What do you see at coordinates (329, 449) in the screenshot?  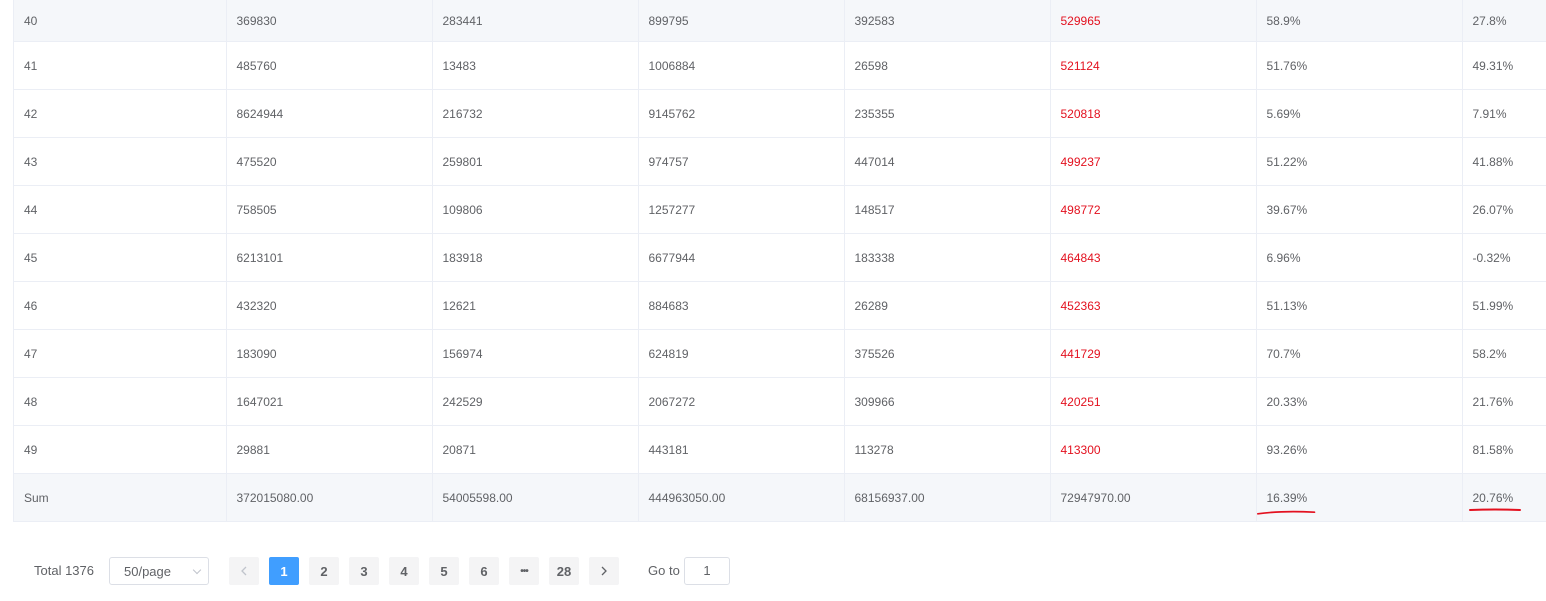 I see `table-cell: 29881` at bounding box center [329, 449].